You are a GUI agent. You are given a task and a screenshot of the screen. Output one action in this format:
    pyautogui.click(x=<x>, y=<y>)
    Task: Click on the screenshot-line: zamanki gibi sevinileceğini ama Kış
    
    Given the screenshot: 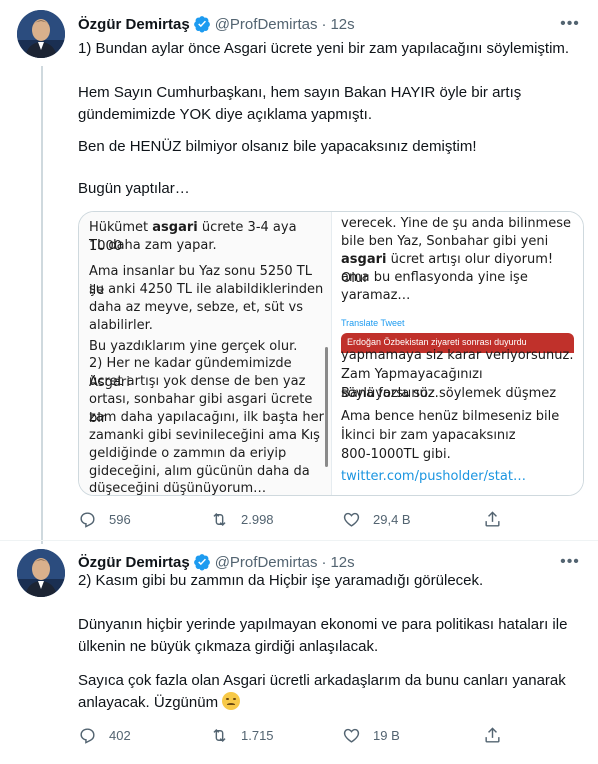 What is the action you would take?
    pyautogui.click(x=204, y=435)
    